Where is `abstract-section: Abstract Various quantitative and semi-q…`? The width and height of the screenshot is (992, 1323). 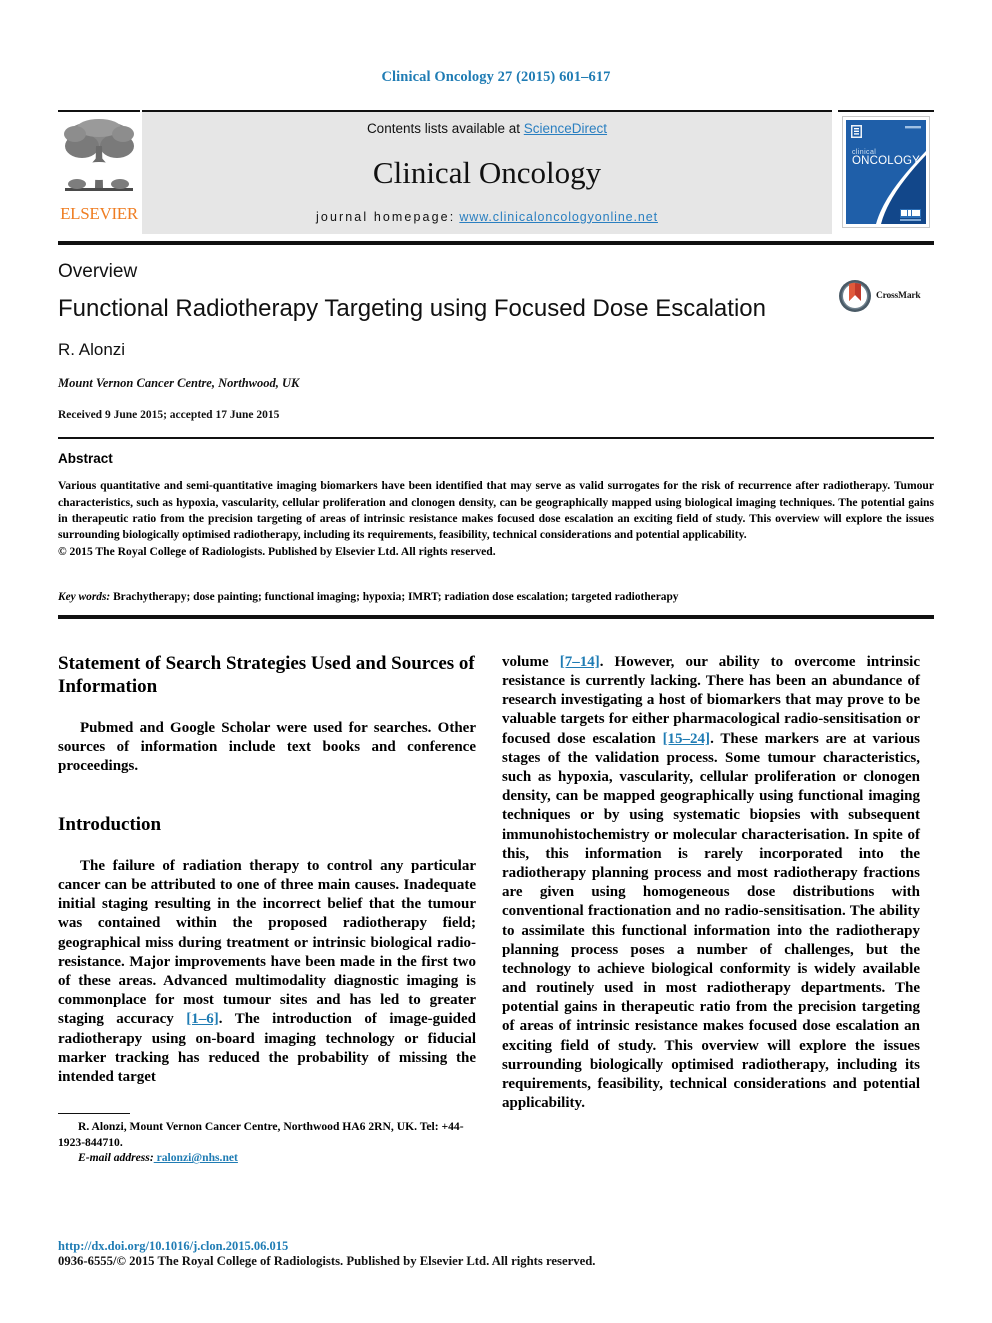
abstract-section: Abstract Various quantitative and semi-q… is located at coordinates (496, 521).